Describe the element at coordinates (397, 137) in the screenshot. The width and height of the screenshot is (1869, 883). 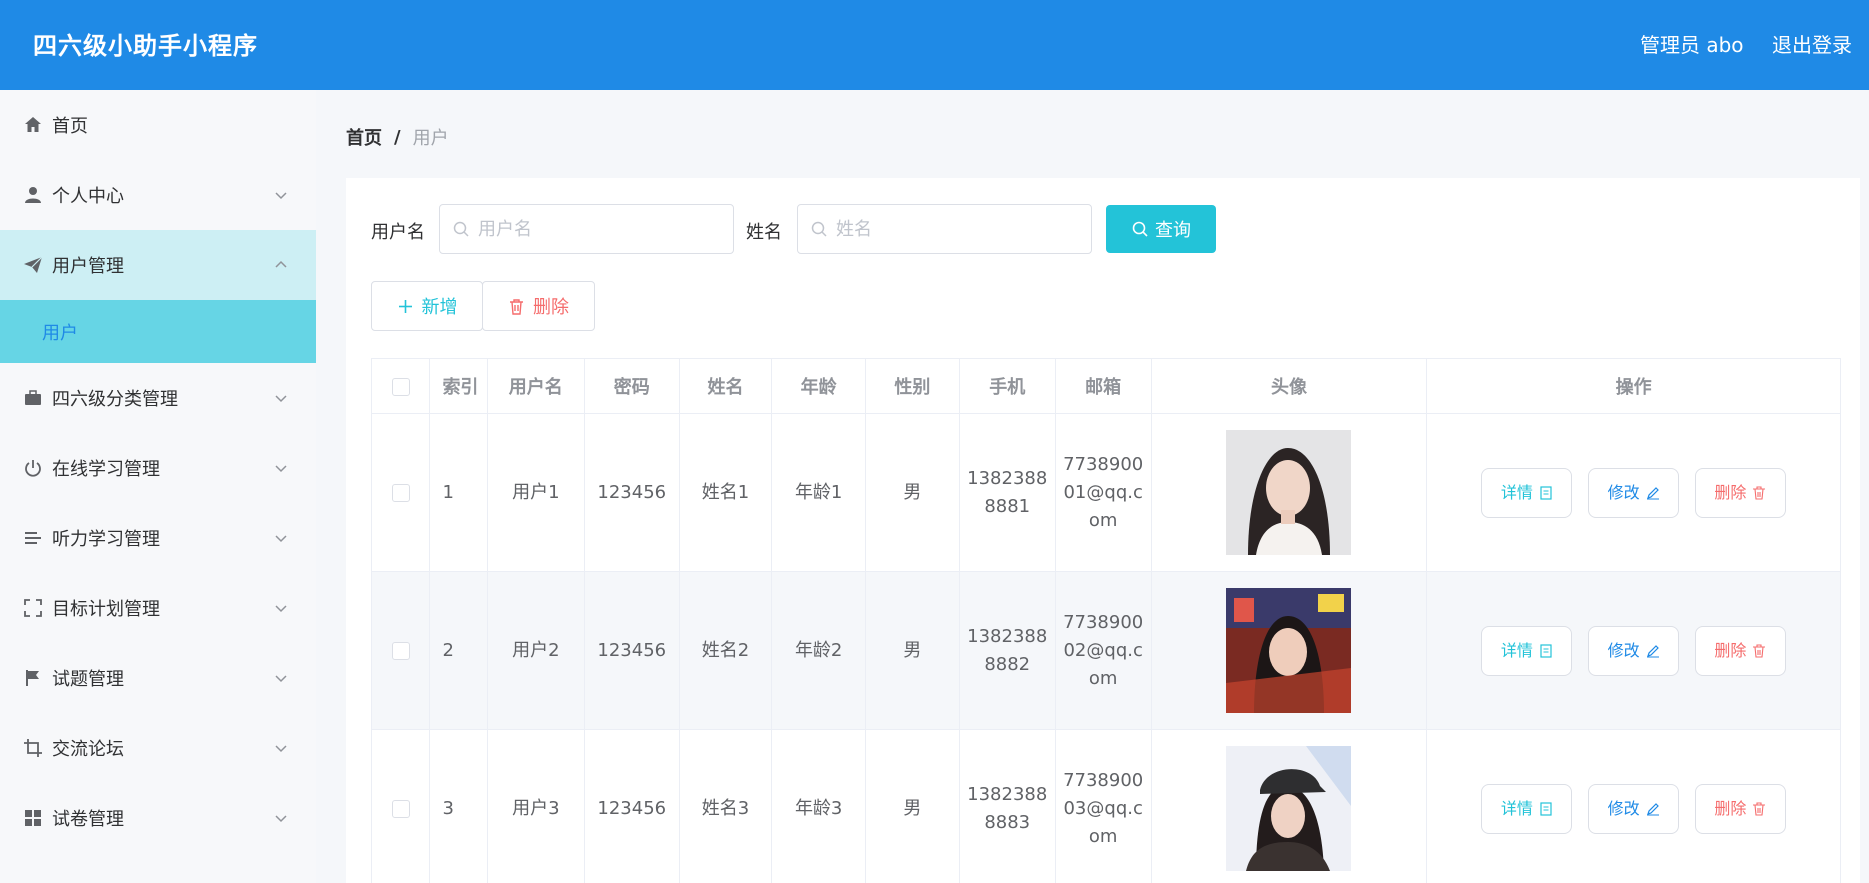
I see `breadcrumb: 首页 / 用户` at that location.